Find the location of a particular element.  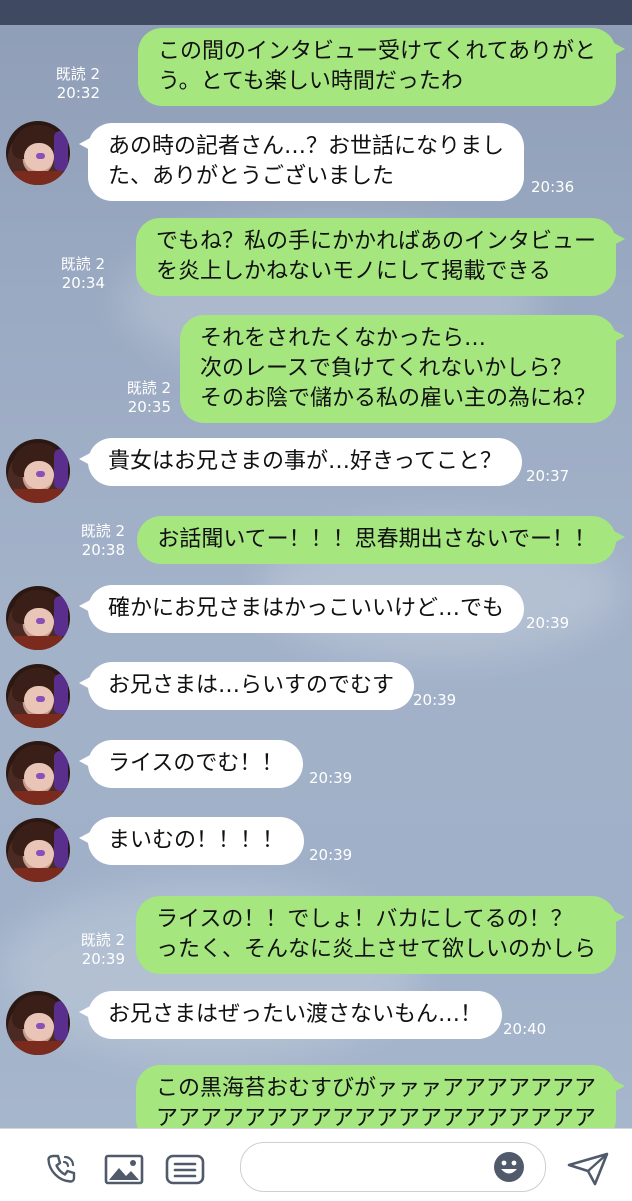

message-meta: 既読 2 20:38 is located at coordinates (103, 541).